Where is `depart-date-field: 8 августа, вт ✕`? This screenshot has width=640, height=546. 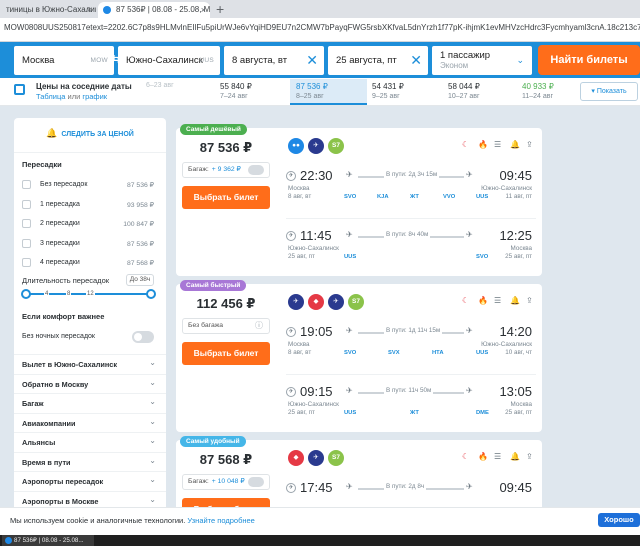
depart-date-field: 8 августа, вт ✕ is located at coordinates (274, 60).